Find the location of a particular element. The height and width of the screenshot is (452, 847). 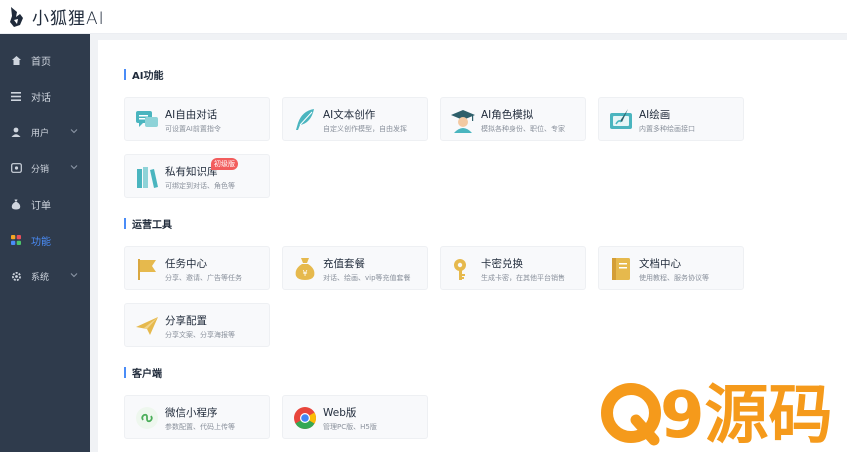

card-title: 充值套餐 is located at coordinates (344, 264).